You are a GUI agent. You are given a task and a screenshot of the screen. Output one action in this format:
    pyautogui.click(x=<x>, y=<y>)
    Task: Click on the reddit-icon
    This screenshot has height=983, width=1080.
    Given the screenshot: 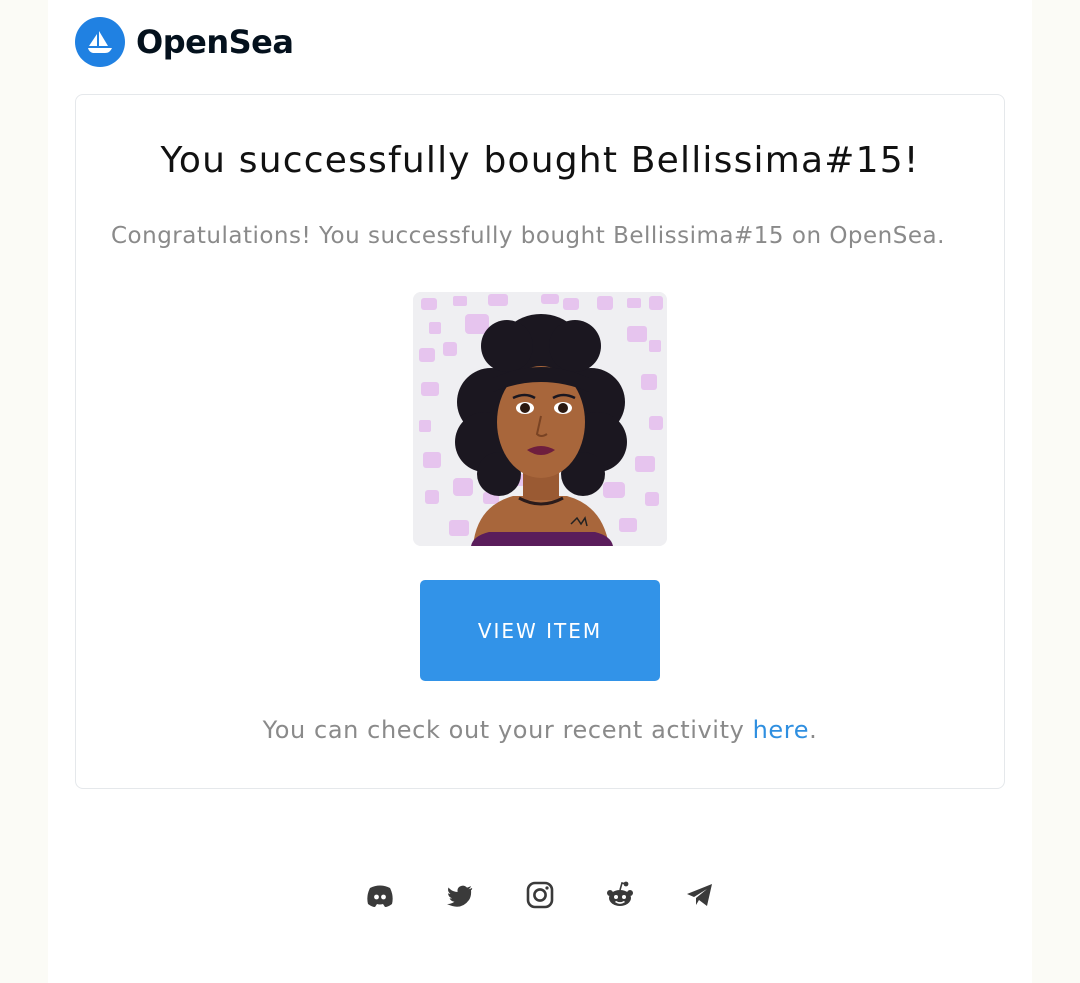 What is the action you would take?
    pyautogui.click(x=620, y=895)
    